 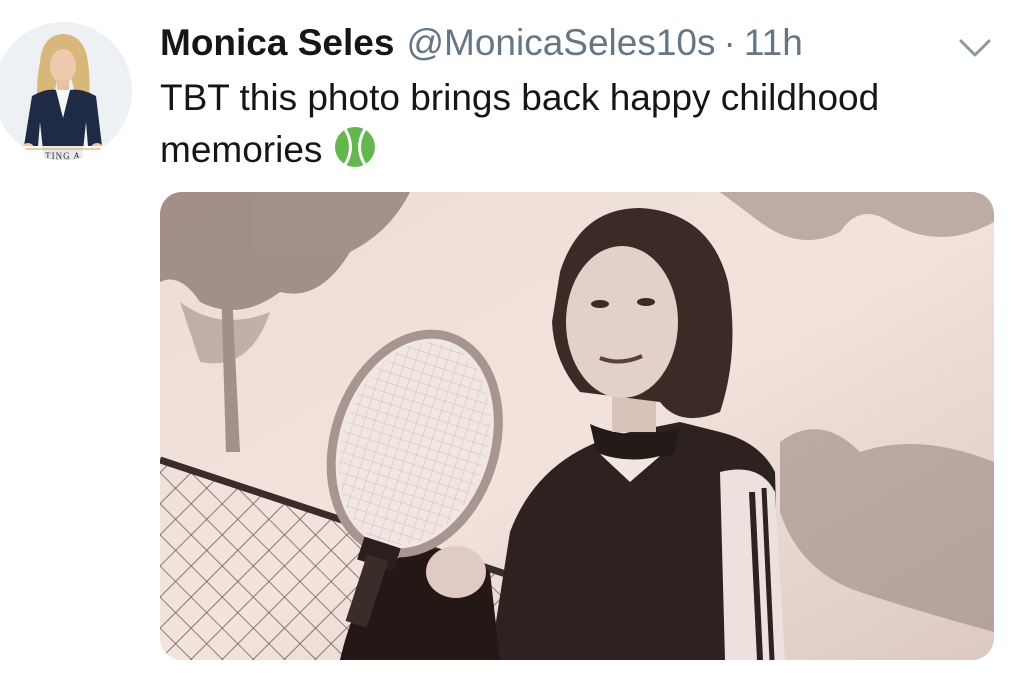 What do you see at coordinates (355, 147) in the screenshot?
I see `tennis-ball-icon` at bounding box center [355, 147].